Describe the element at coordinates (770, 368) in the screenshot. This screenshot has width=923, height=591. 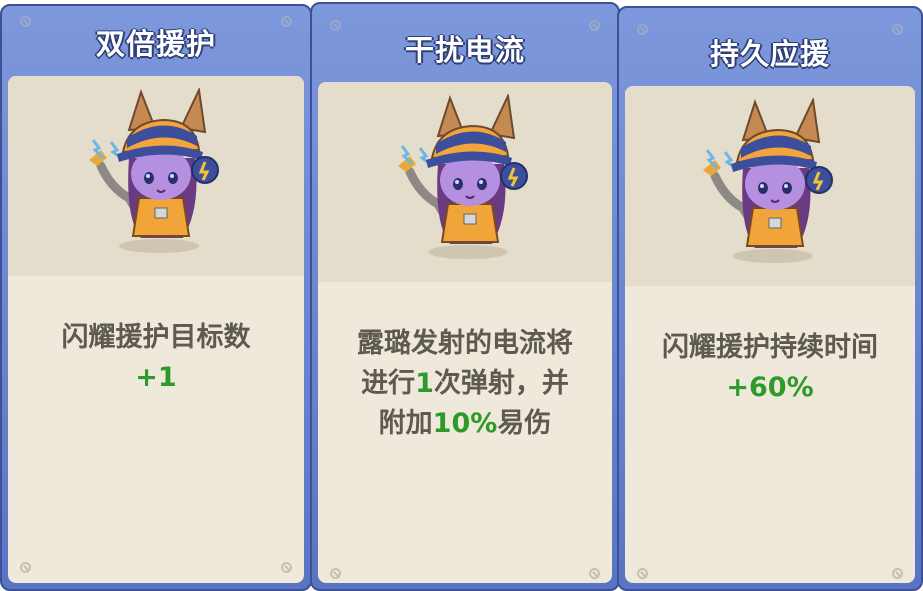
I see `card-description: 闪耀援护持续时间 +60%` at that location.